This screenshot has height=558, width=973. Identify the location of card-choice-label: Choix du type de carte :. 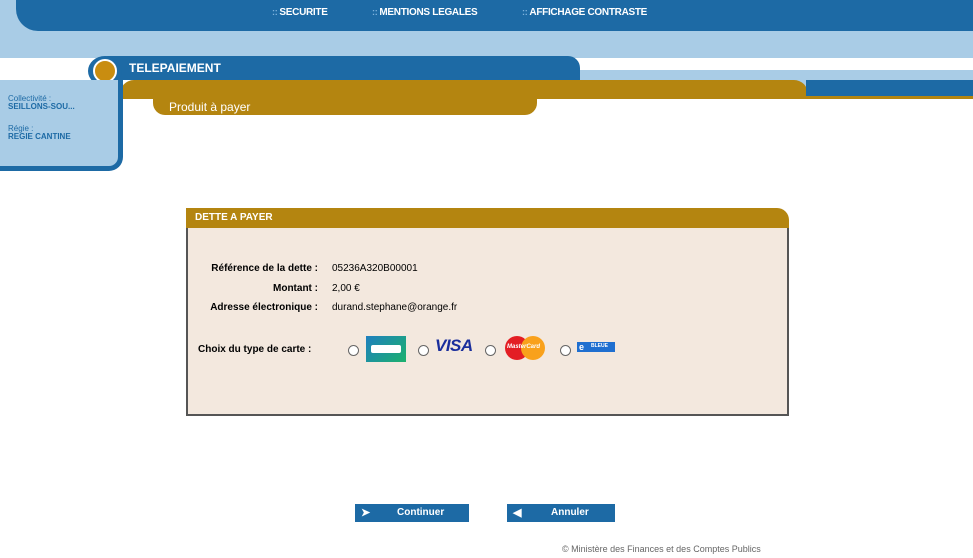
(255, 349).